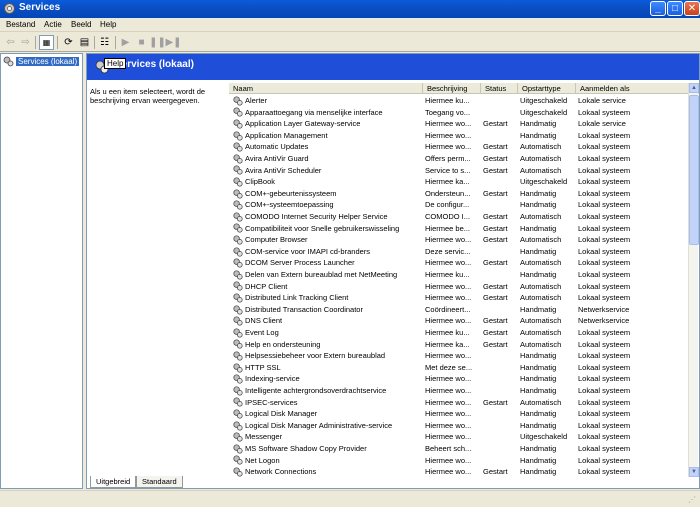 The image size is (700, 507). I want to click on service-name: Avira AntiVir Scheduler, so click(283, 170).